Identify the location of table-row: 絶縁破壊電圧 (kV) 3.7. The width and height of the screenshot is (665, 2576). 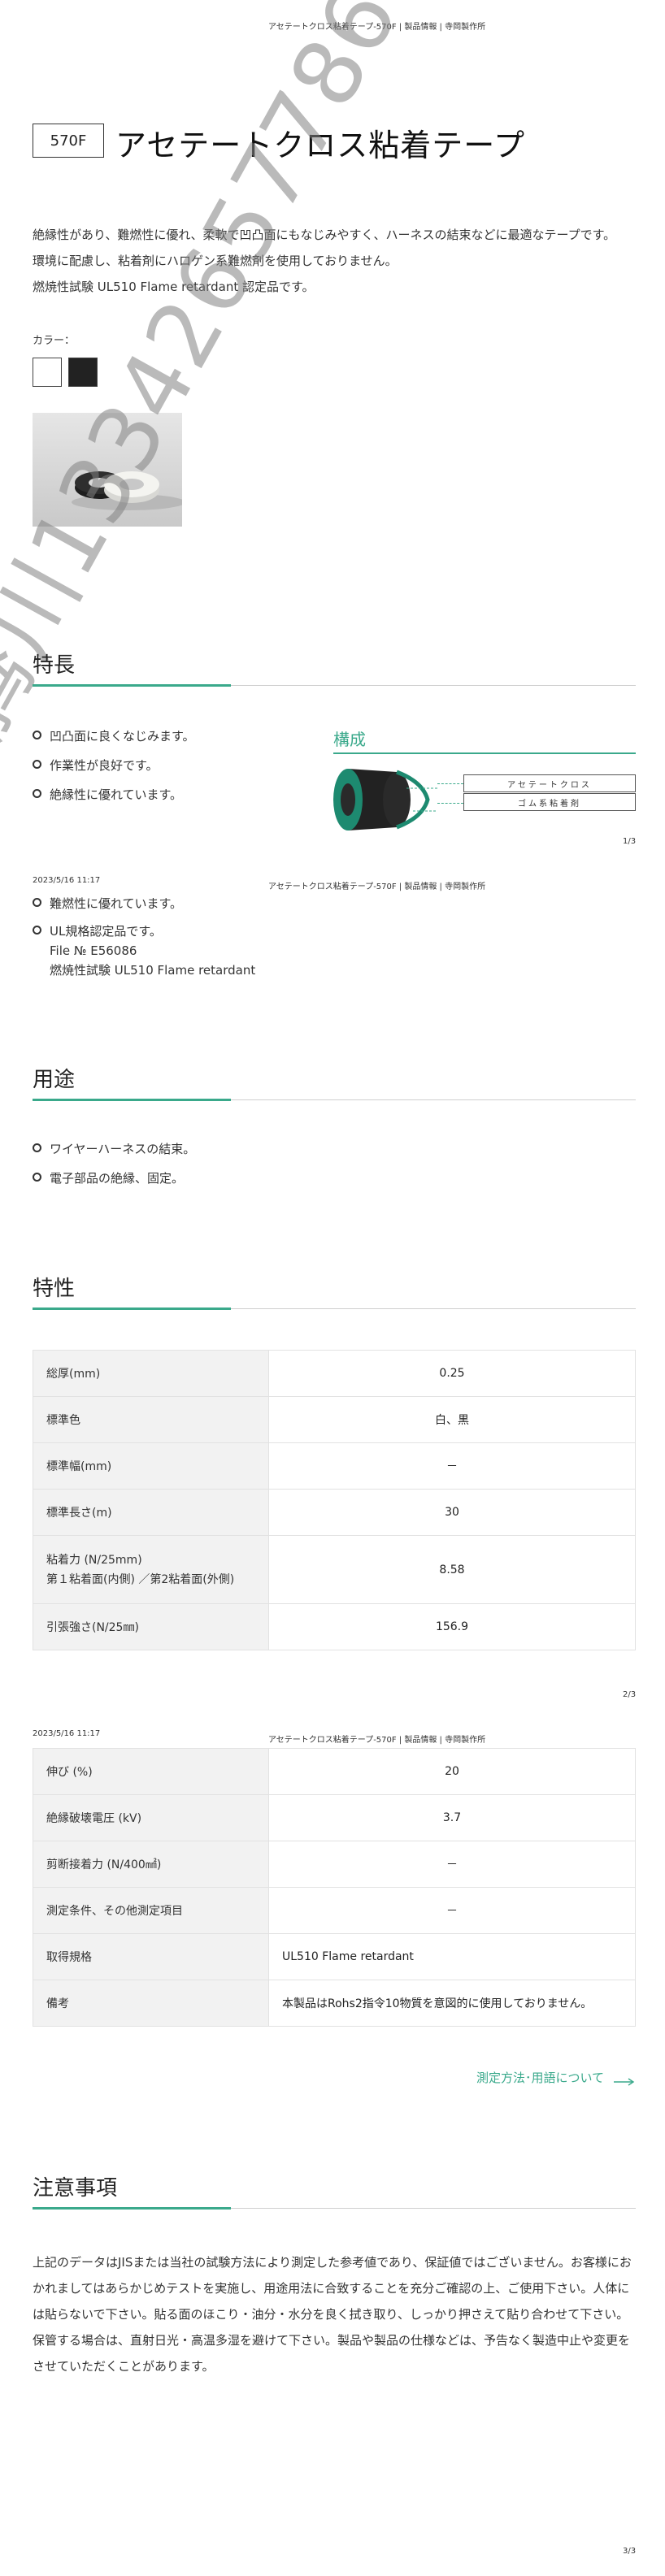
(334, 1817).